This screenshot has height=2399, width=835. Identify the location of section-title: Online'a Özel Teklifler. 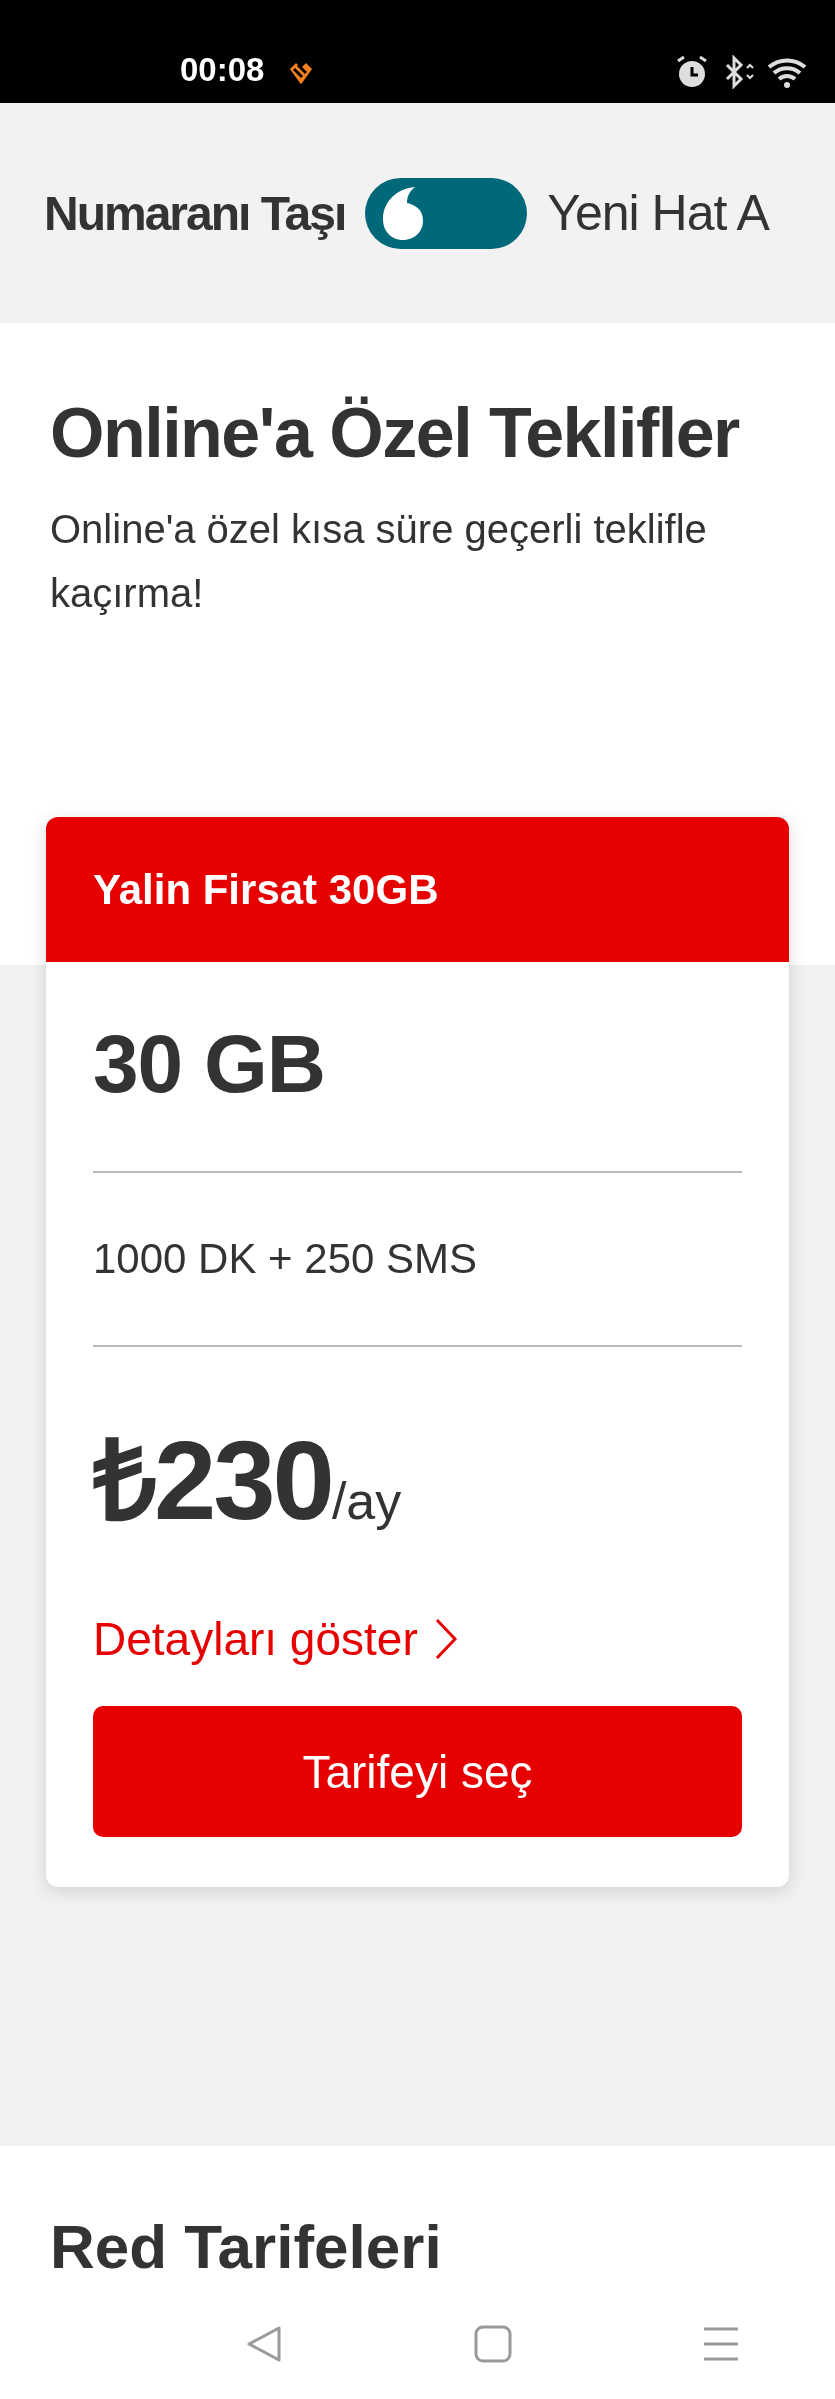
(395, 433).